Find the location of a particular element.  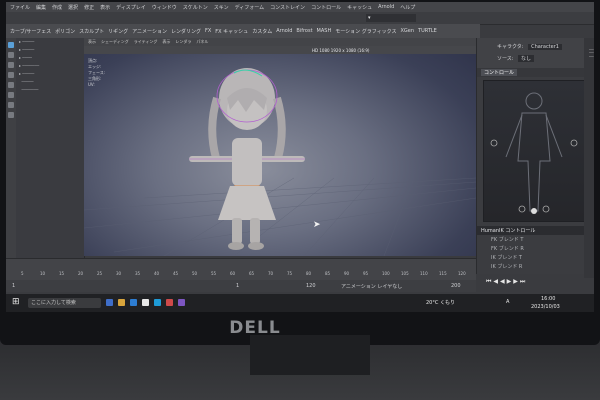

shelf-tab: FX is located at coordinates (208, 31).